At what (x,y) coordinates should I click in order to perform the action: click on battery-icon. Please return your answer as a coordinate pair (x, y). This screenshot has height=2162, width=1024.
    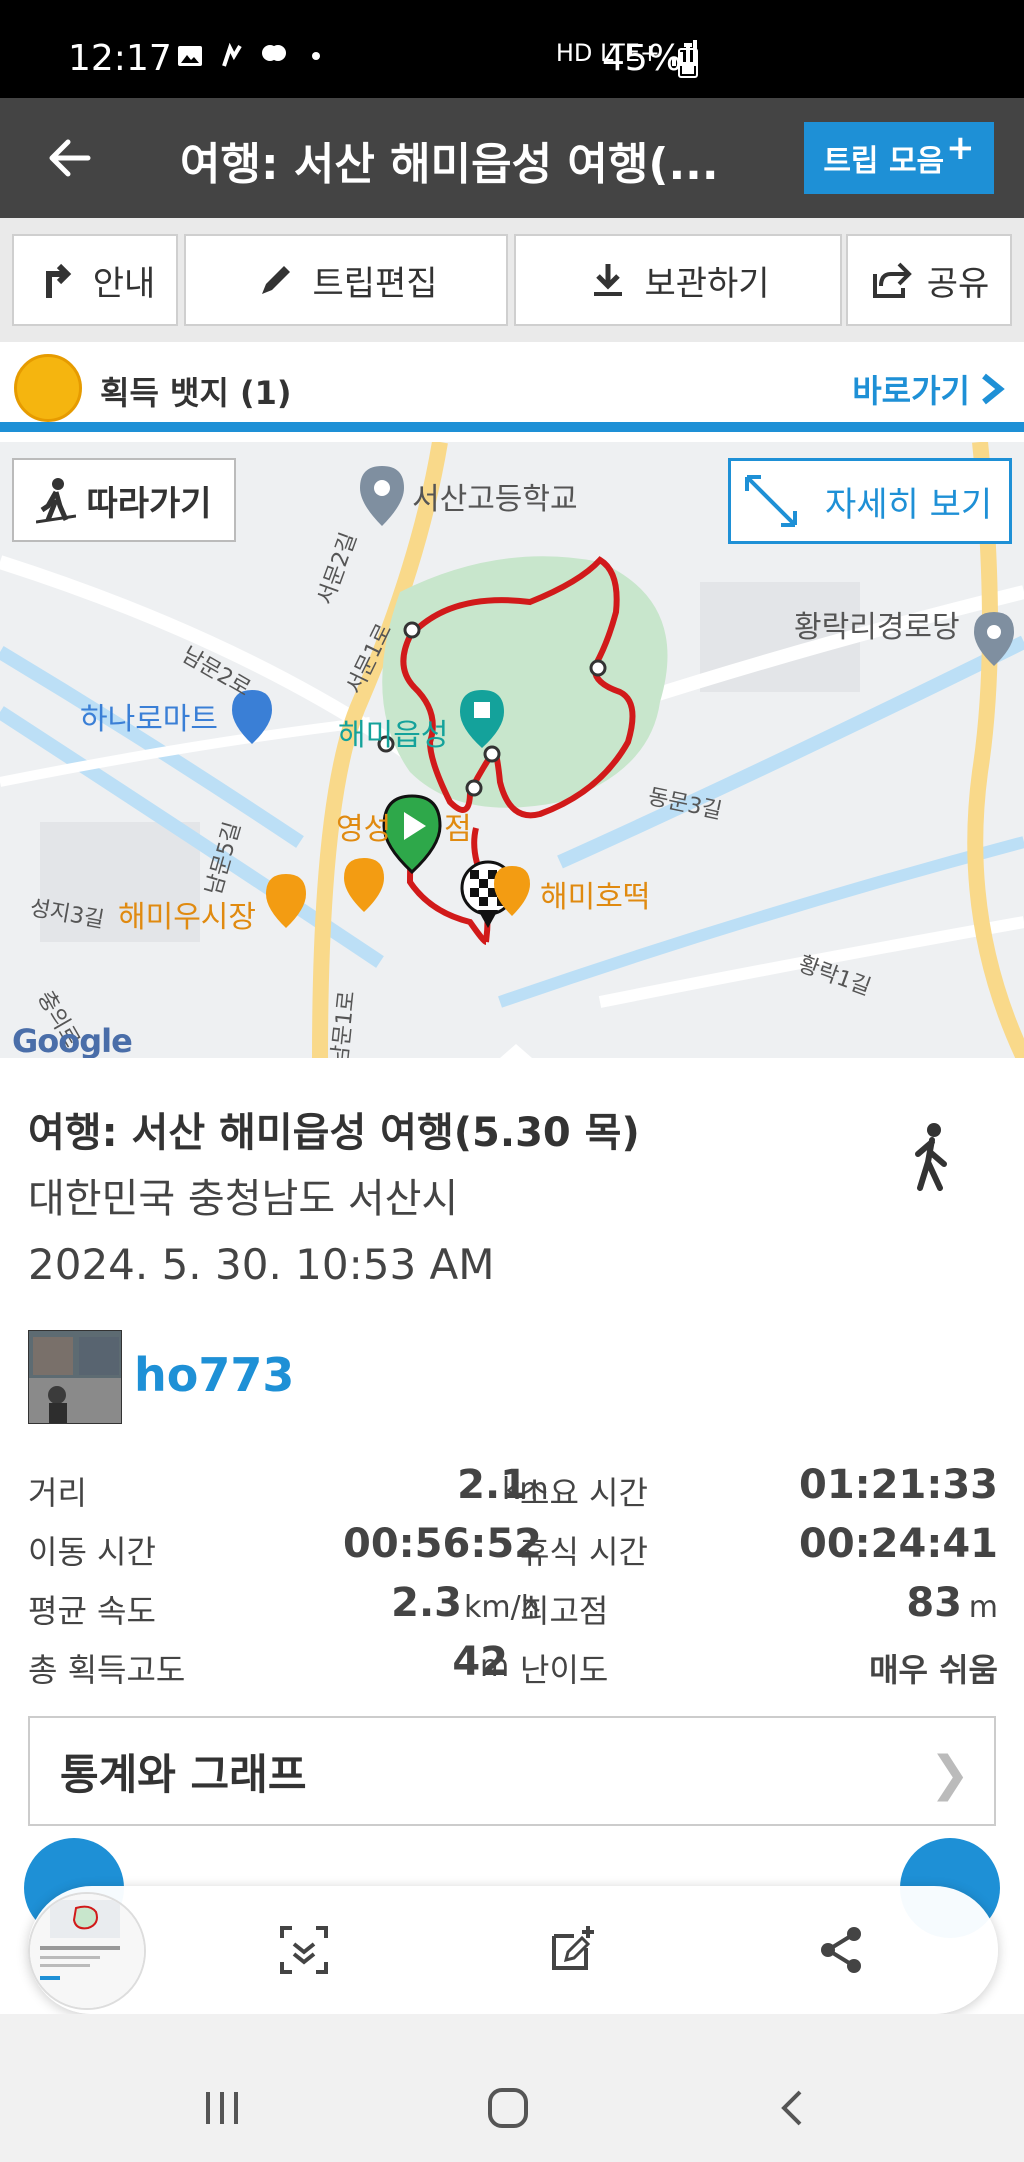
    Looking at the image, I should click on (688, 60).